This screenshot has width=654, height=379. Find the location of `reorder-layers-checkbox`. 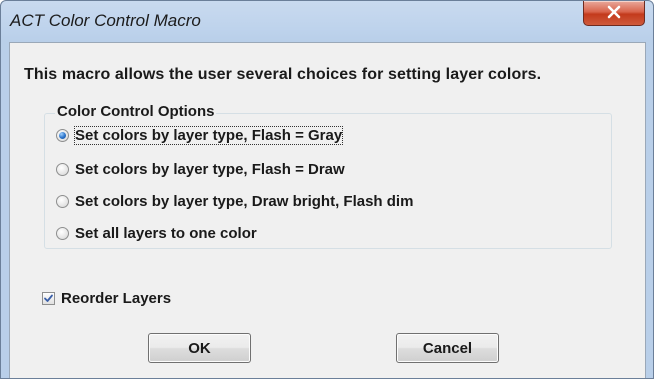

reorder-layers-checkbox is located at coordinates (48, 298).